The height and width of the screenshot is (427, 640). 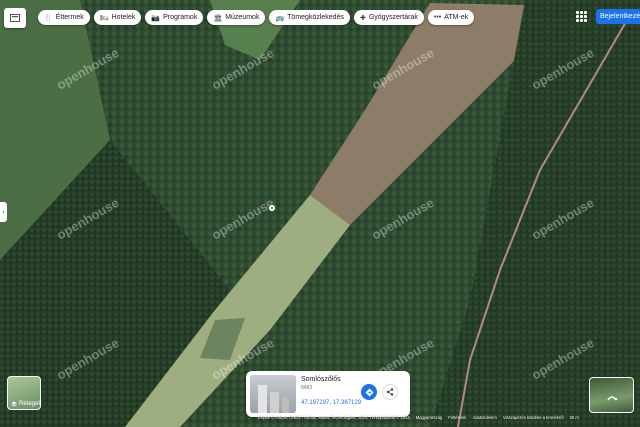 What do you see at coordinates (362, 18) in the screenshot?
I see `pharmacy-icon: ✚` at bounding box center [362, 18].